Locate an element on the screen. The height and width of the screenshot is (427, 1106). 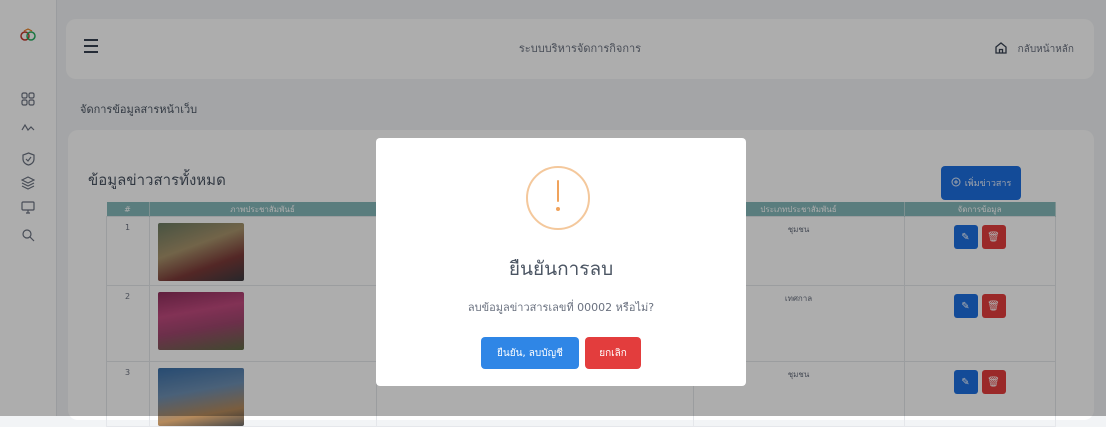
dialog-title: ยืนยันการลบ is located at coordinates (561, 269).